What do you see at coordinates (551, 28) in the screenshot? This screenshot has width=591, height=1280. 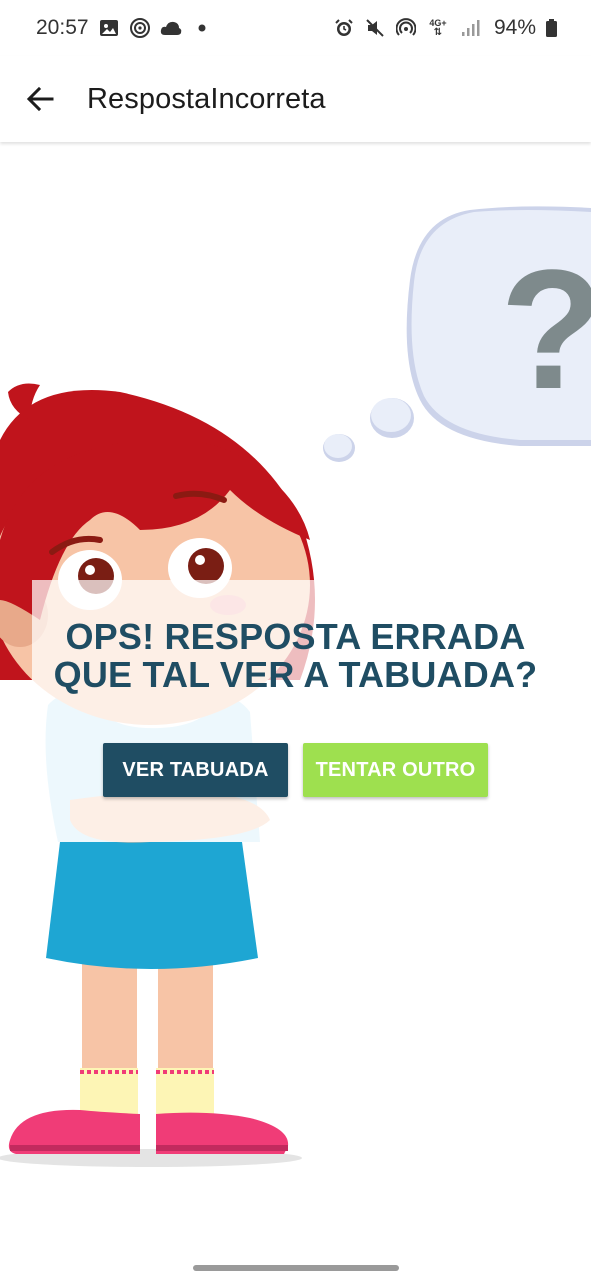 I see `battery-icon` at bounding box center [551, 28].